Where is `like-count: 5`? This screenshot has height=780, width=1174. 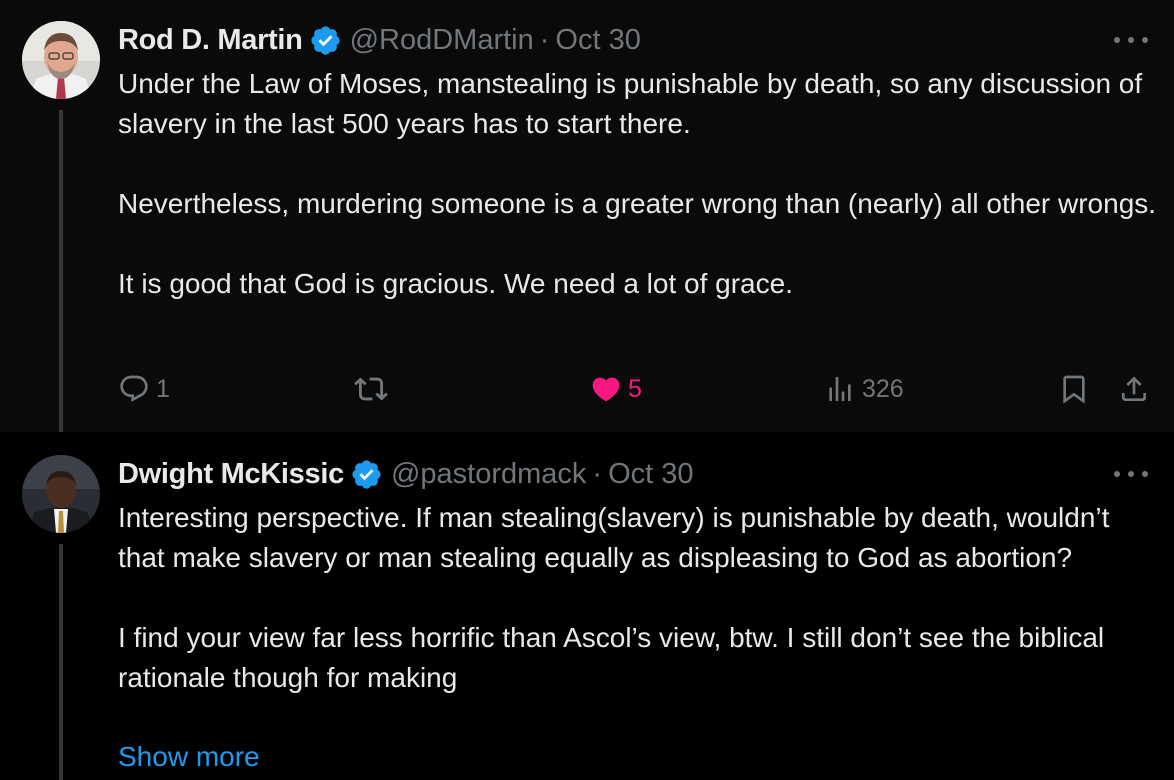 like-count: 5 is located at coordinates (635, 388).